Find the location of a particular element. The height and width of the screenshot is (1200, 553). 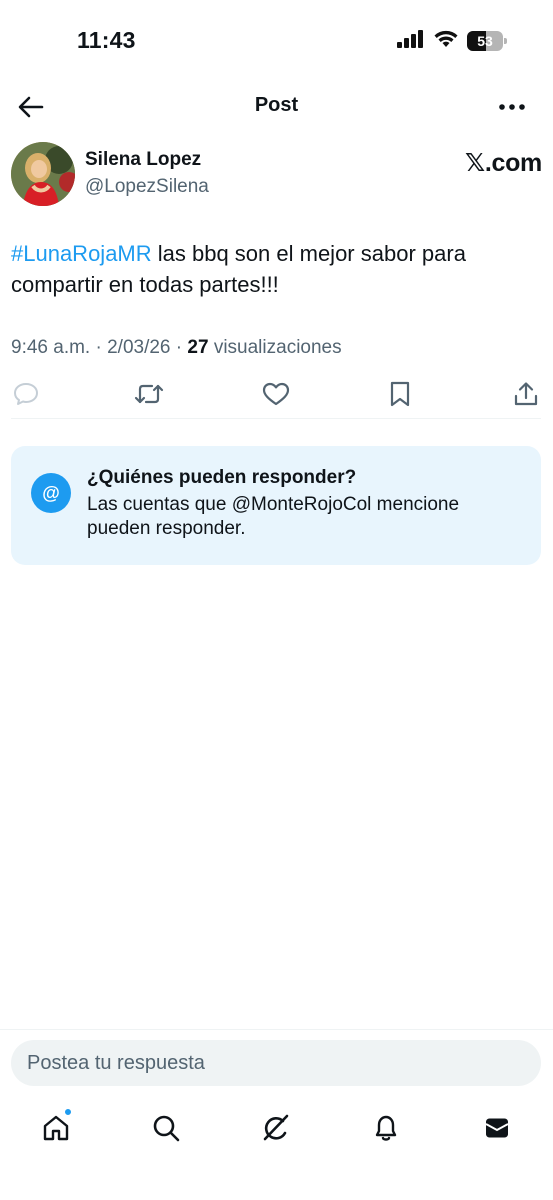

reply-button is located at coordinates (26, 394).